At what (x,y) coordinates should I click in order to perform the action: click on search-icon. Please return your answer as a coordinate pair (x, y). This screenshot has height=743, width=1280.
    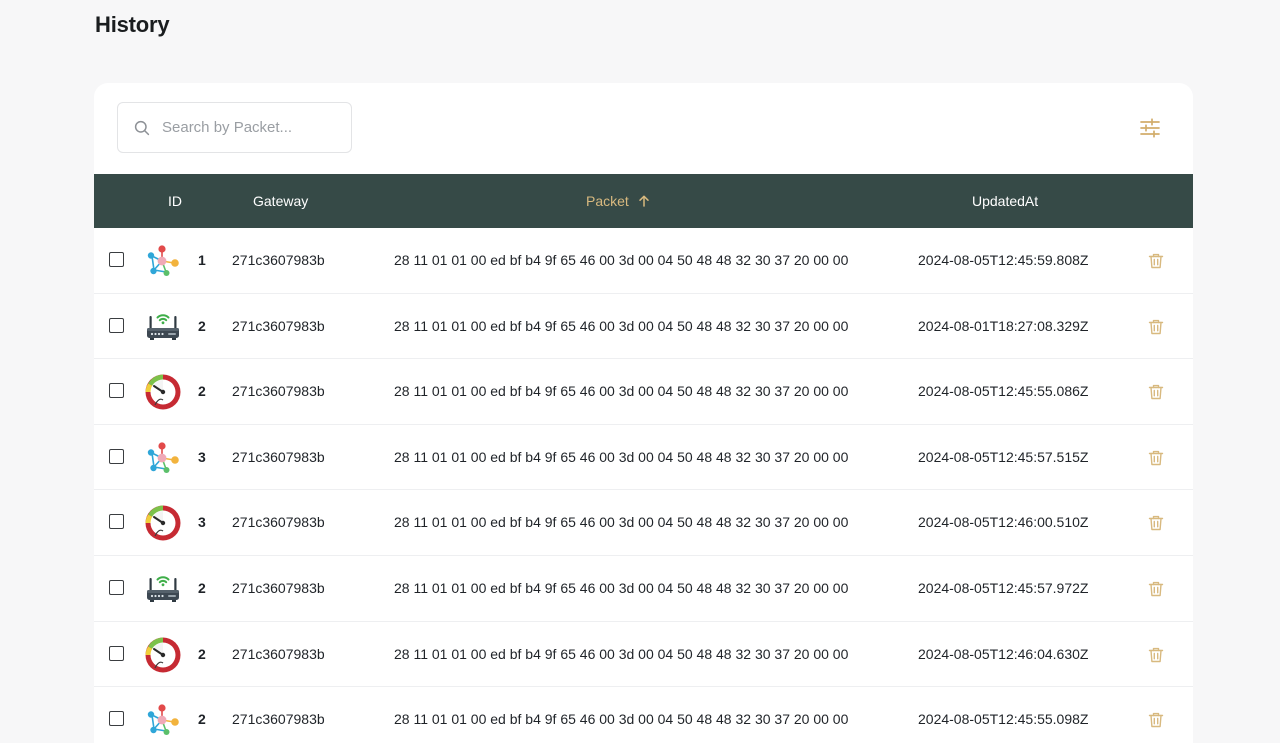
    Looking at the image, I should click on (142, 127).